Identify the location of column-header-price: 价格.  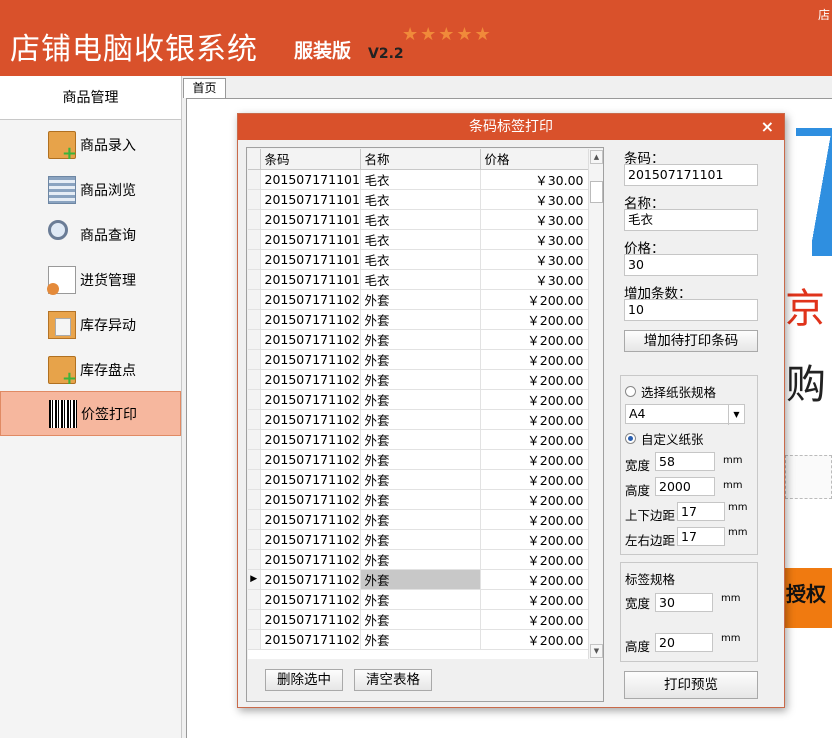
(534, 159).